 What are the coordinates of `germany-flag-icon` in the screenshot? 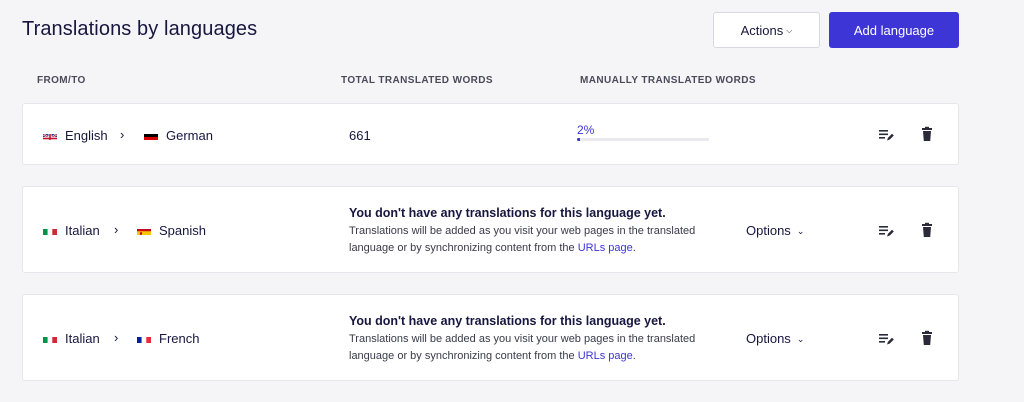 It's located at (151, 135).